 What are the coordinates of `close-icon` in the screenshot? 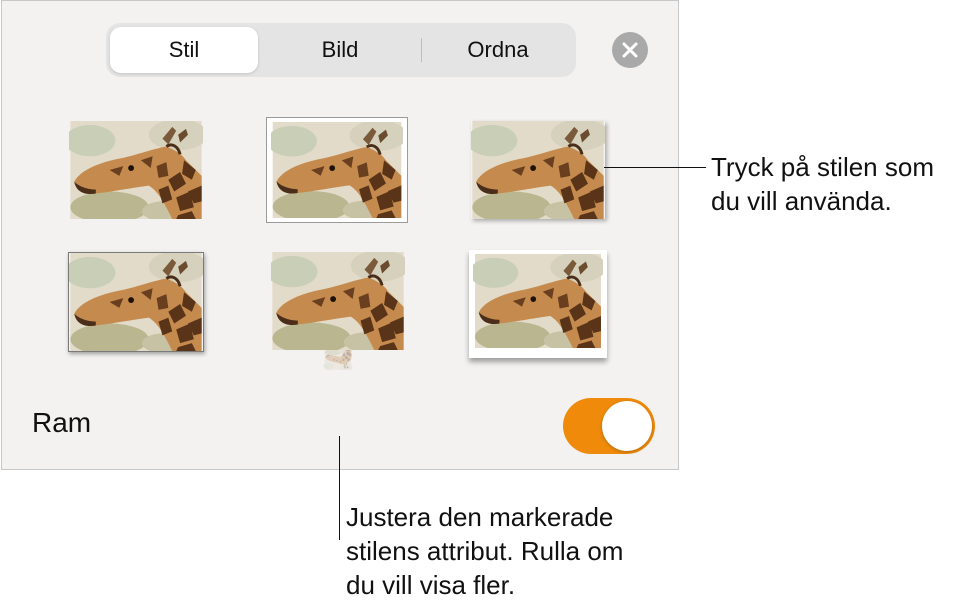 It's located at (630, 50).